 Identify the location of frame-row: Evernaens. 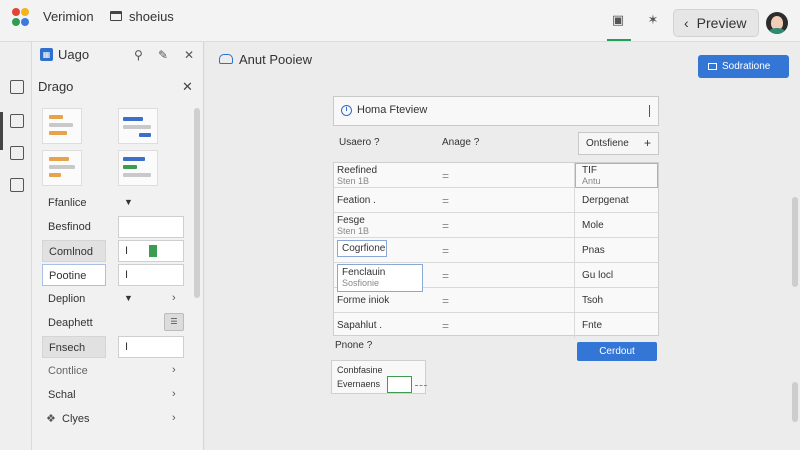
(359, 384).